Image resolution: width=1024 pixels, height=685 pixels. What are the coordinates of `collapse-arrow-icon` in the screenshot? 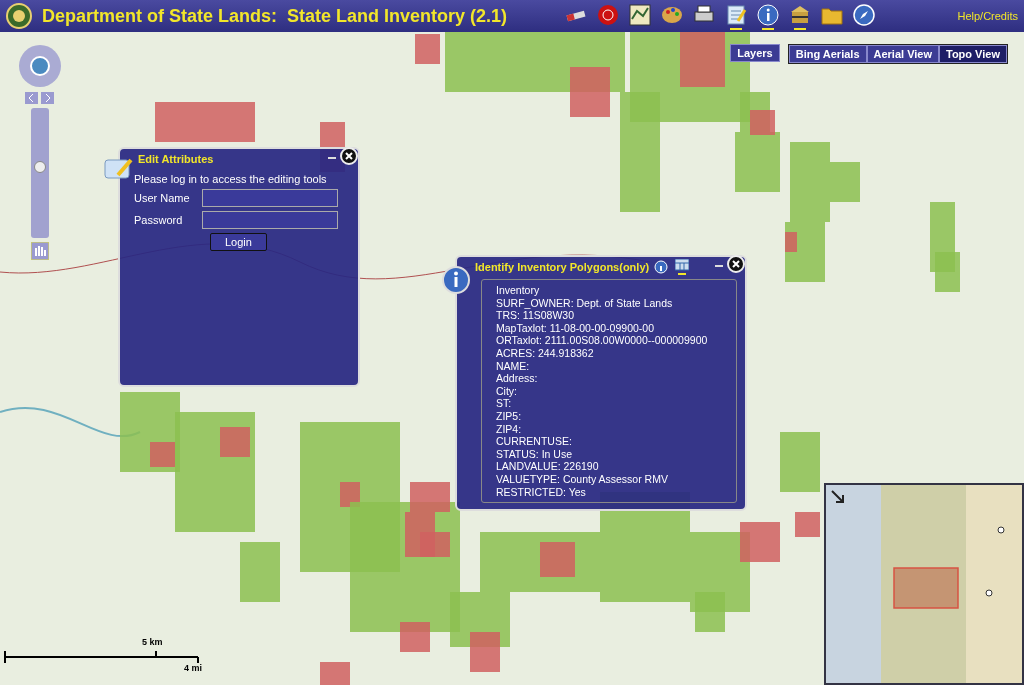 It's located at (838, 497).